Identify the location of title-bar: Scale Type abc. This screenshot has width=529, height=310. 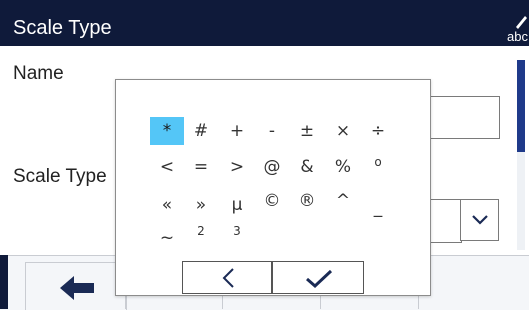
(264, 23).